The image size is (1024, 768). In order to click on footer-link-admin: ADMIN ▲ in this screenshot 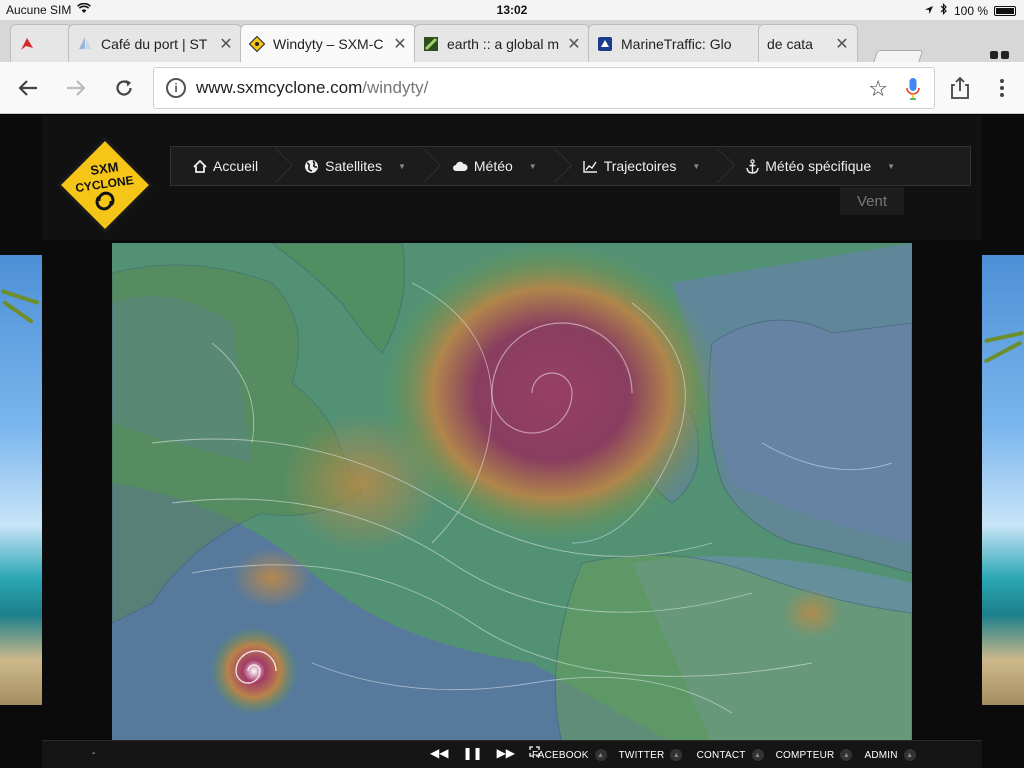, I will do `click(903, 755)`.